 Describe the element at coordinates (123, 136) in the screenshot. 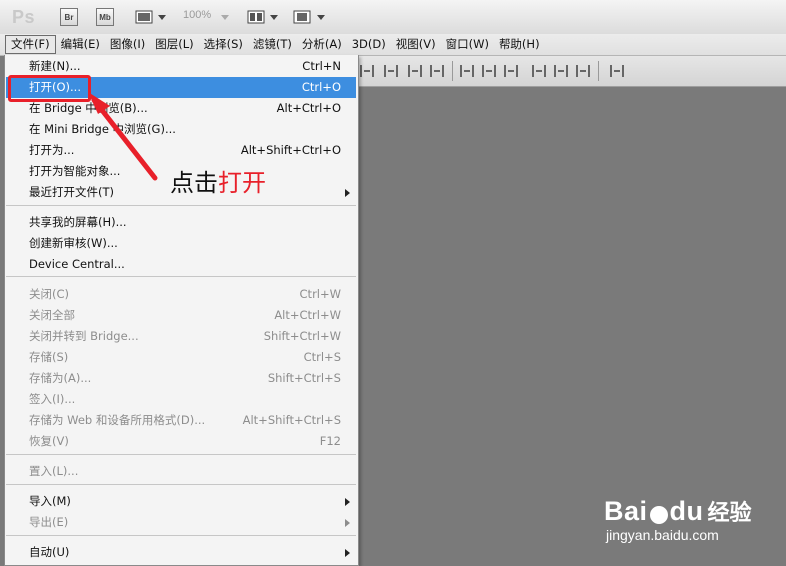

I see `annotation-arrow-icon` at that location.